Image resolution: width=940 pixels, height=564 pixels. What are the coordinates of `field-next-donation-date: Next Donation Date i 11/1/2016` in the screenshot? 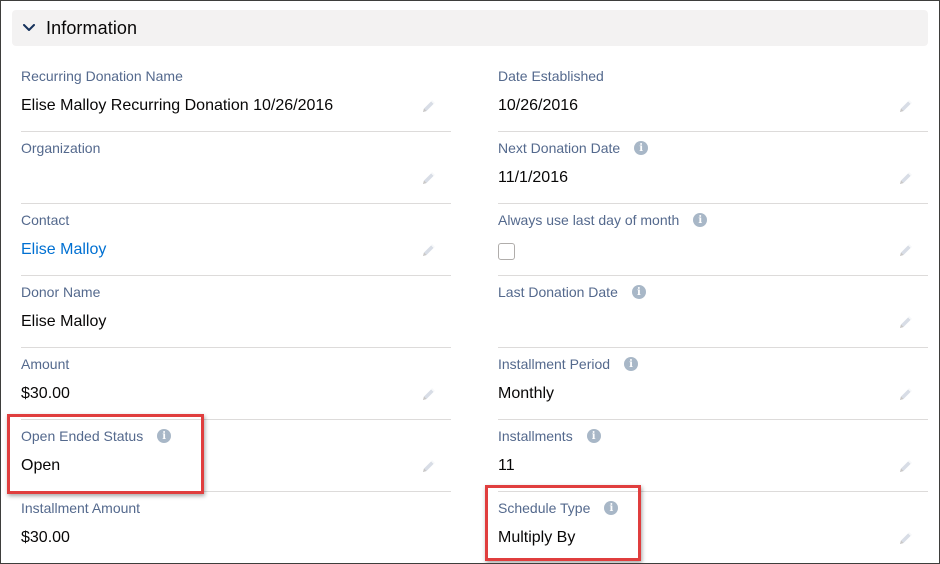 It's located at (713, 168).